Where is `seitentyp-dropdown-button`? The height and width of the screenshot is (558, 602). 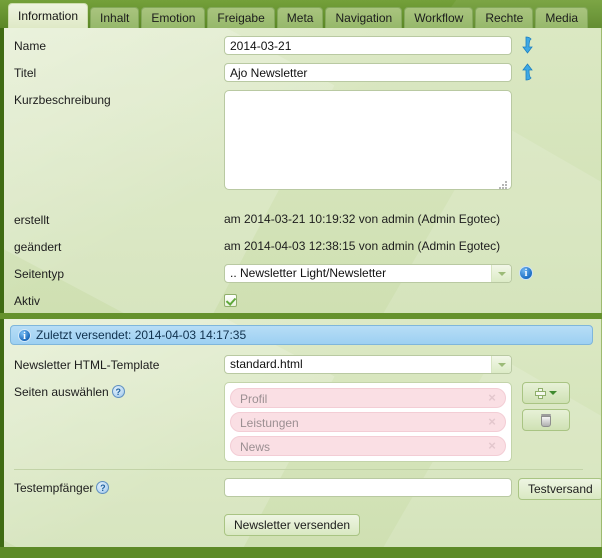 seitentyp-dropdown-button is located at coordinates (501, 273).